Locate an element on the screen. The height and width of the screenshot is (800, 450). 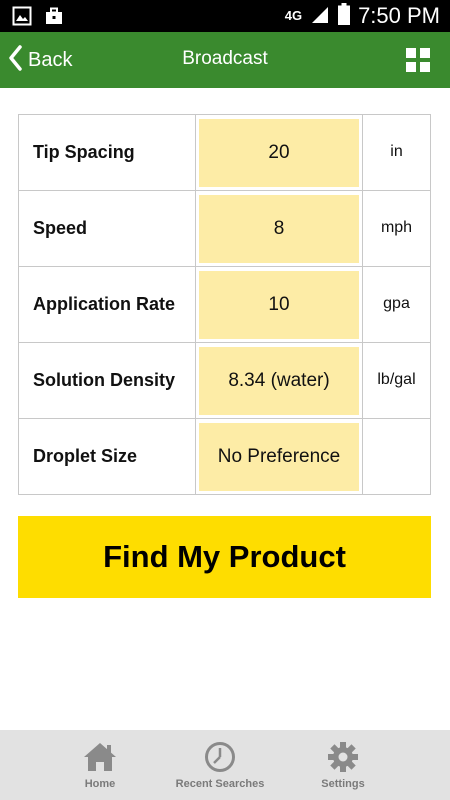
row-application-rate: Application Rate 10 gpa is located at coordinates (224, 304).